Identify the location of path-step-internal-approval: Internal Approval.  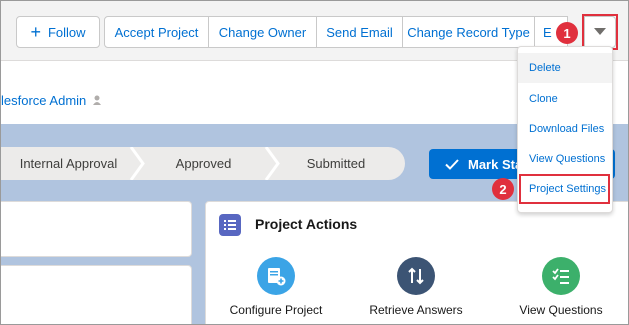
(68, 163).